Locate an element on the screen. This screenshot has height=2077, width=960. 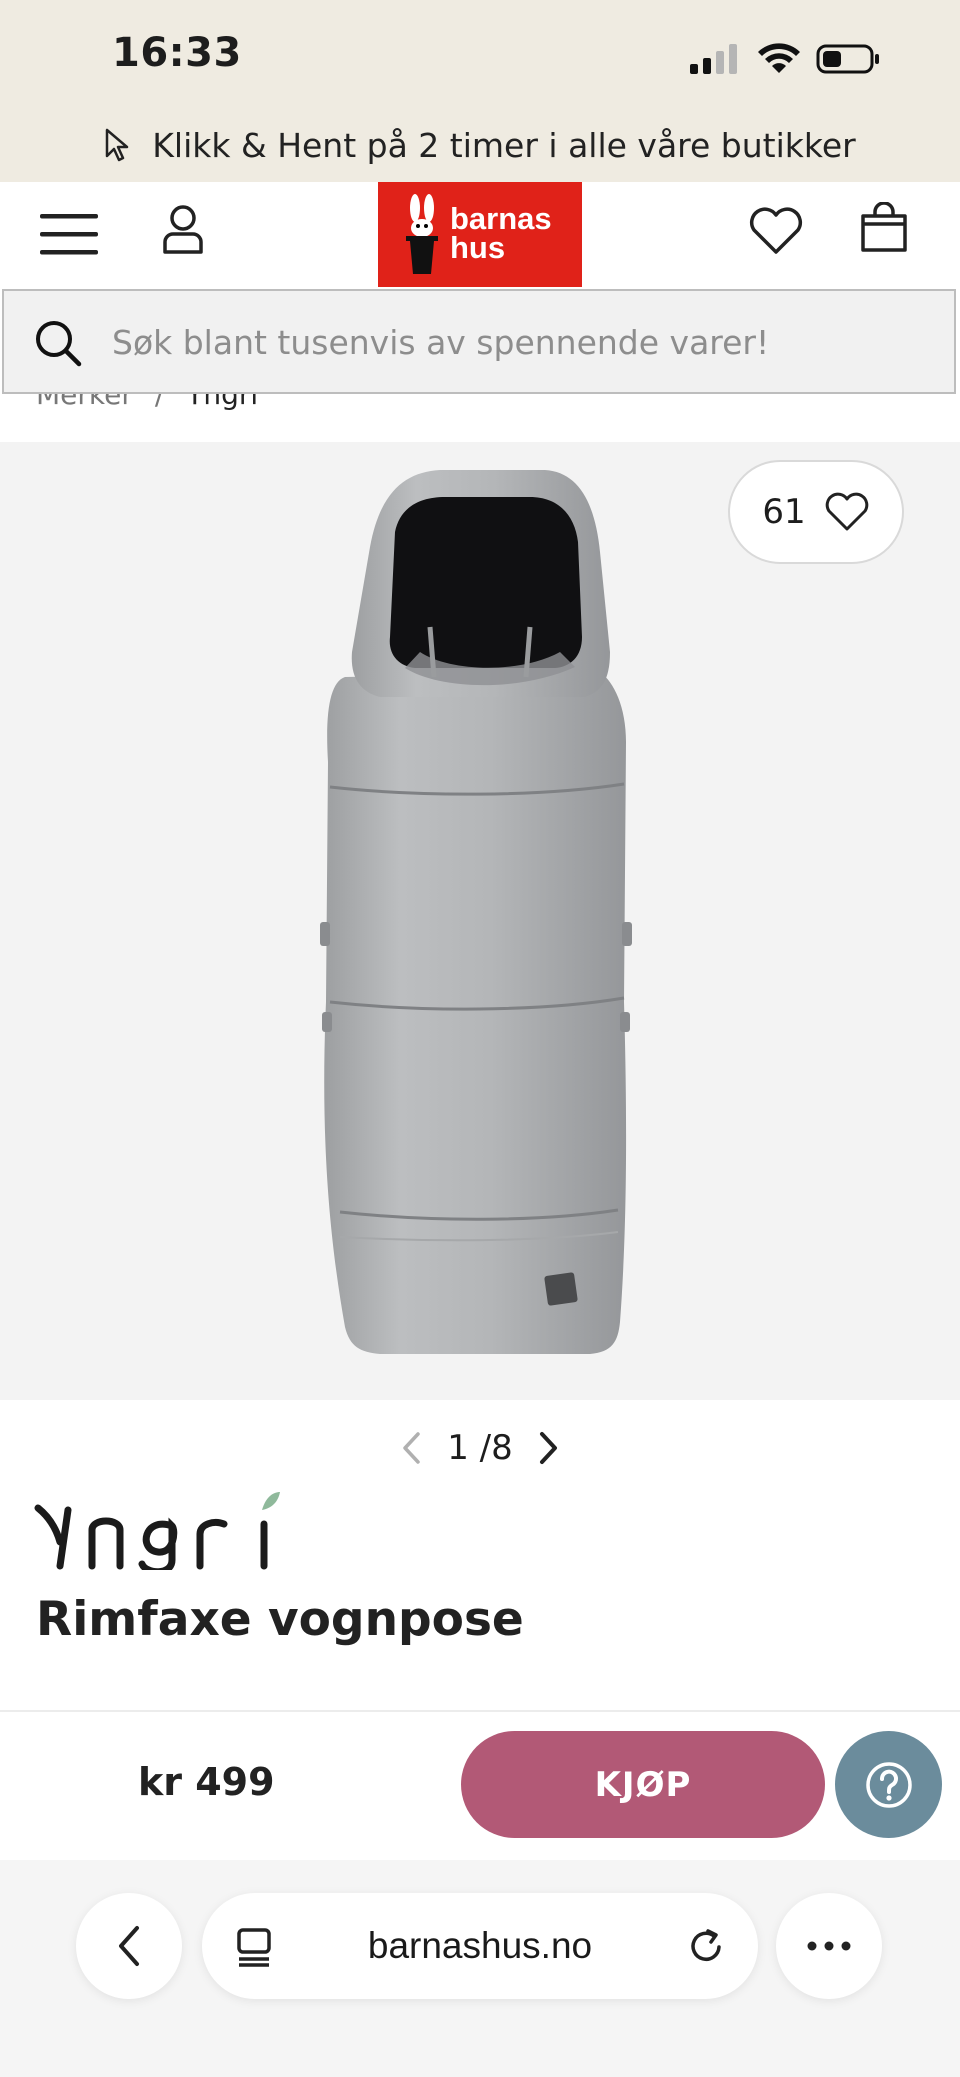
browser-more-button is located at coordinates (829, 1946).